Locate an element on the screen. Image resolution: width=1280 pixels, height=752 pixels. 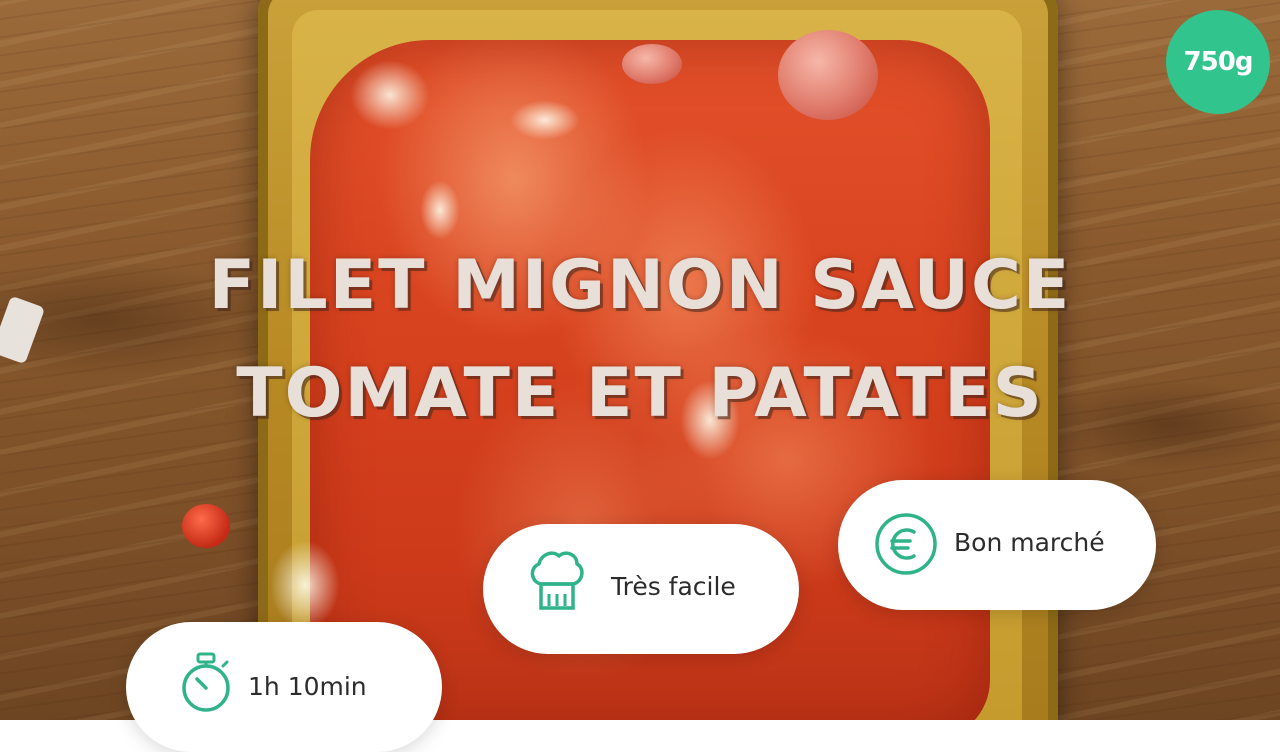
difficulty-badge: Très facile is located at coordinates (641, 589).